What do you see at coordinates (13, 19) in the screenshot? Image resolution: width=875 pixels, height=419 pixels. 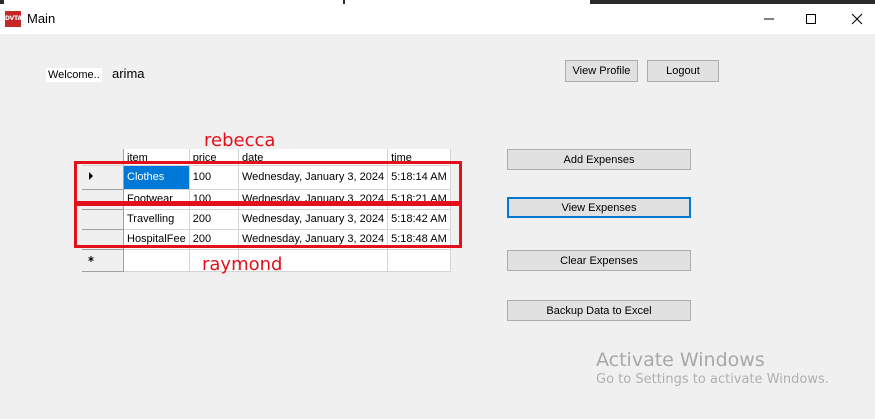 I see `app-icon: DVTA` at bounding box center [13, 19].